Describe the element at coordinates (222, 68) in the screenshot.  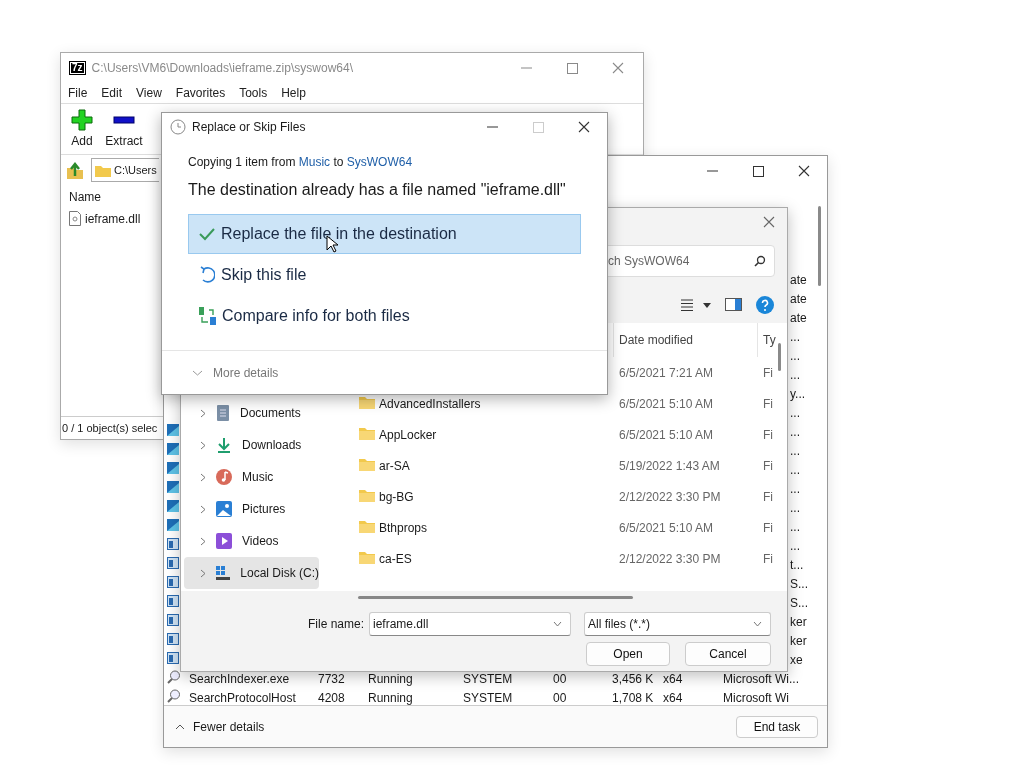
I see `window-title: C:\Users\VM6\Downloads\ieframe.zip\syswow64\` at that location.